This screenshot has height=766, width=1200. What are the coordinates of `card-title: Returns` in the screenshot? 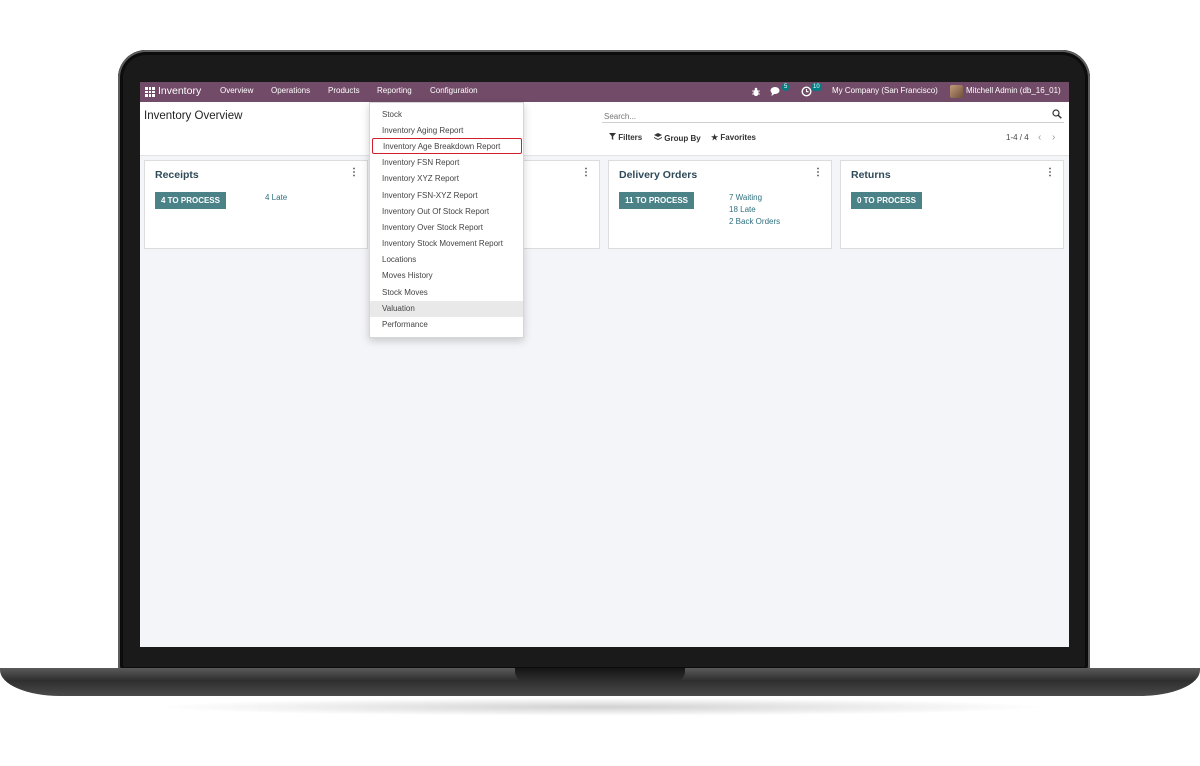 It's located at (871, 175).